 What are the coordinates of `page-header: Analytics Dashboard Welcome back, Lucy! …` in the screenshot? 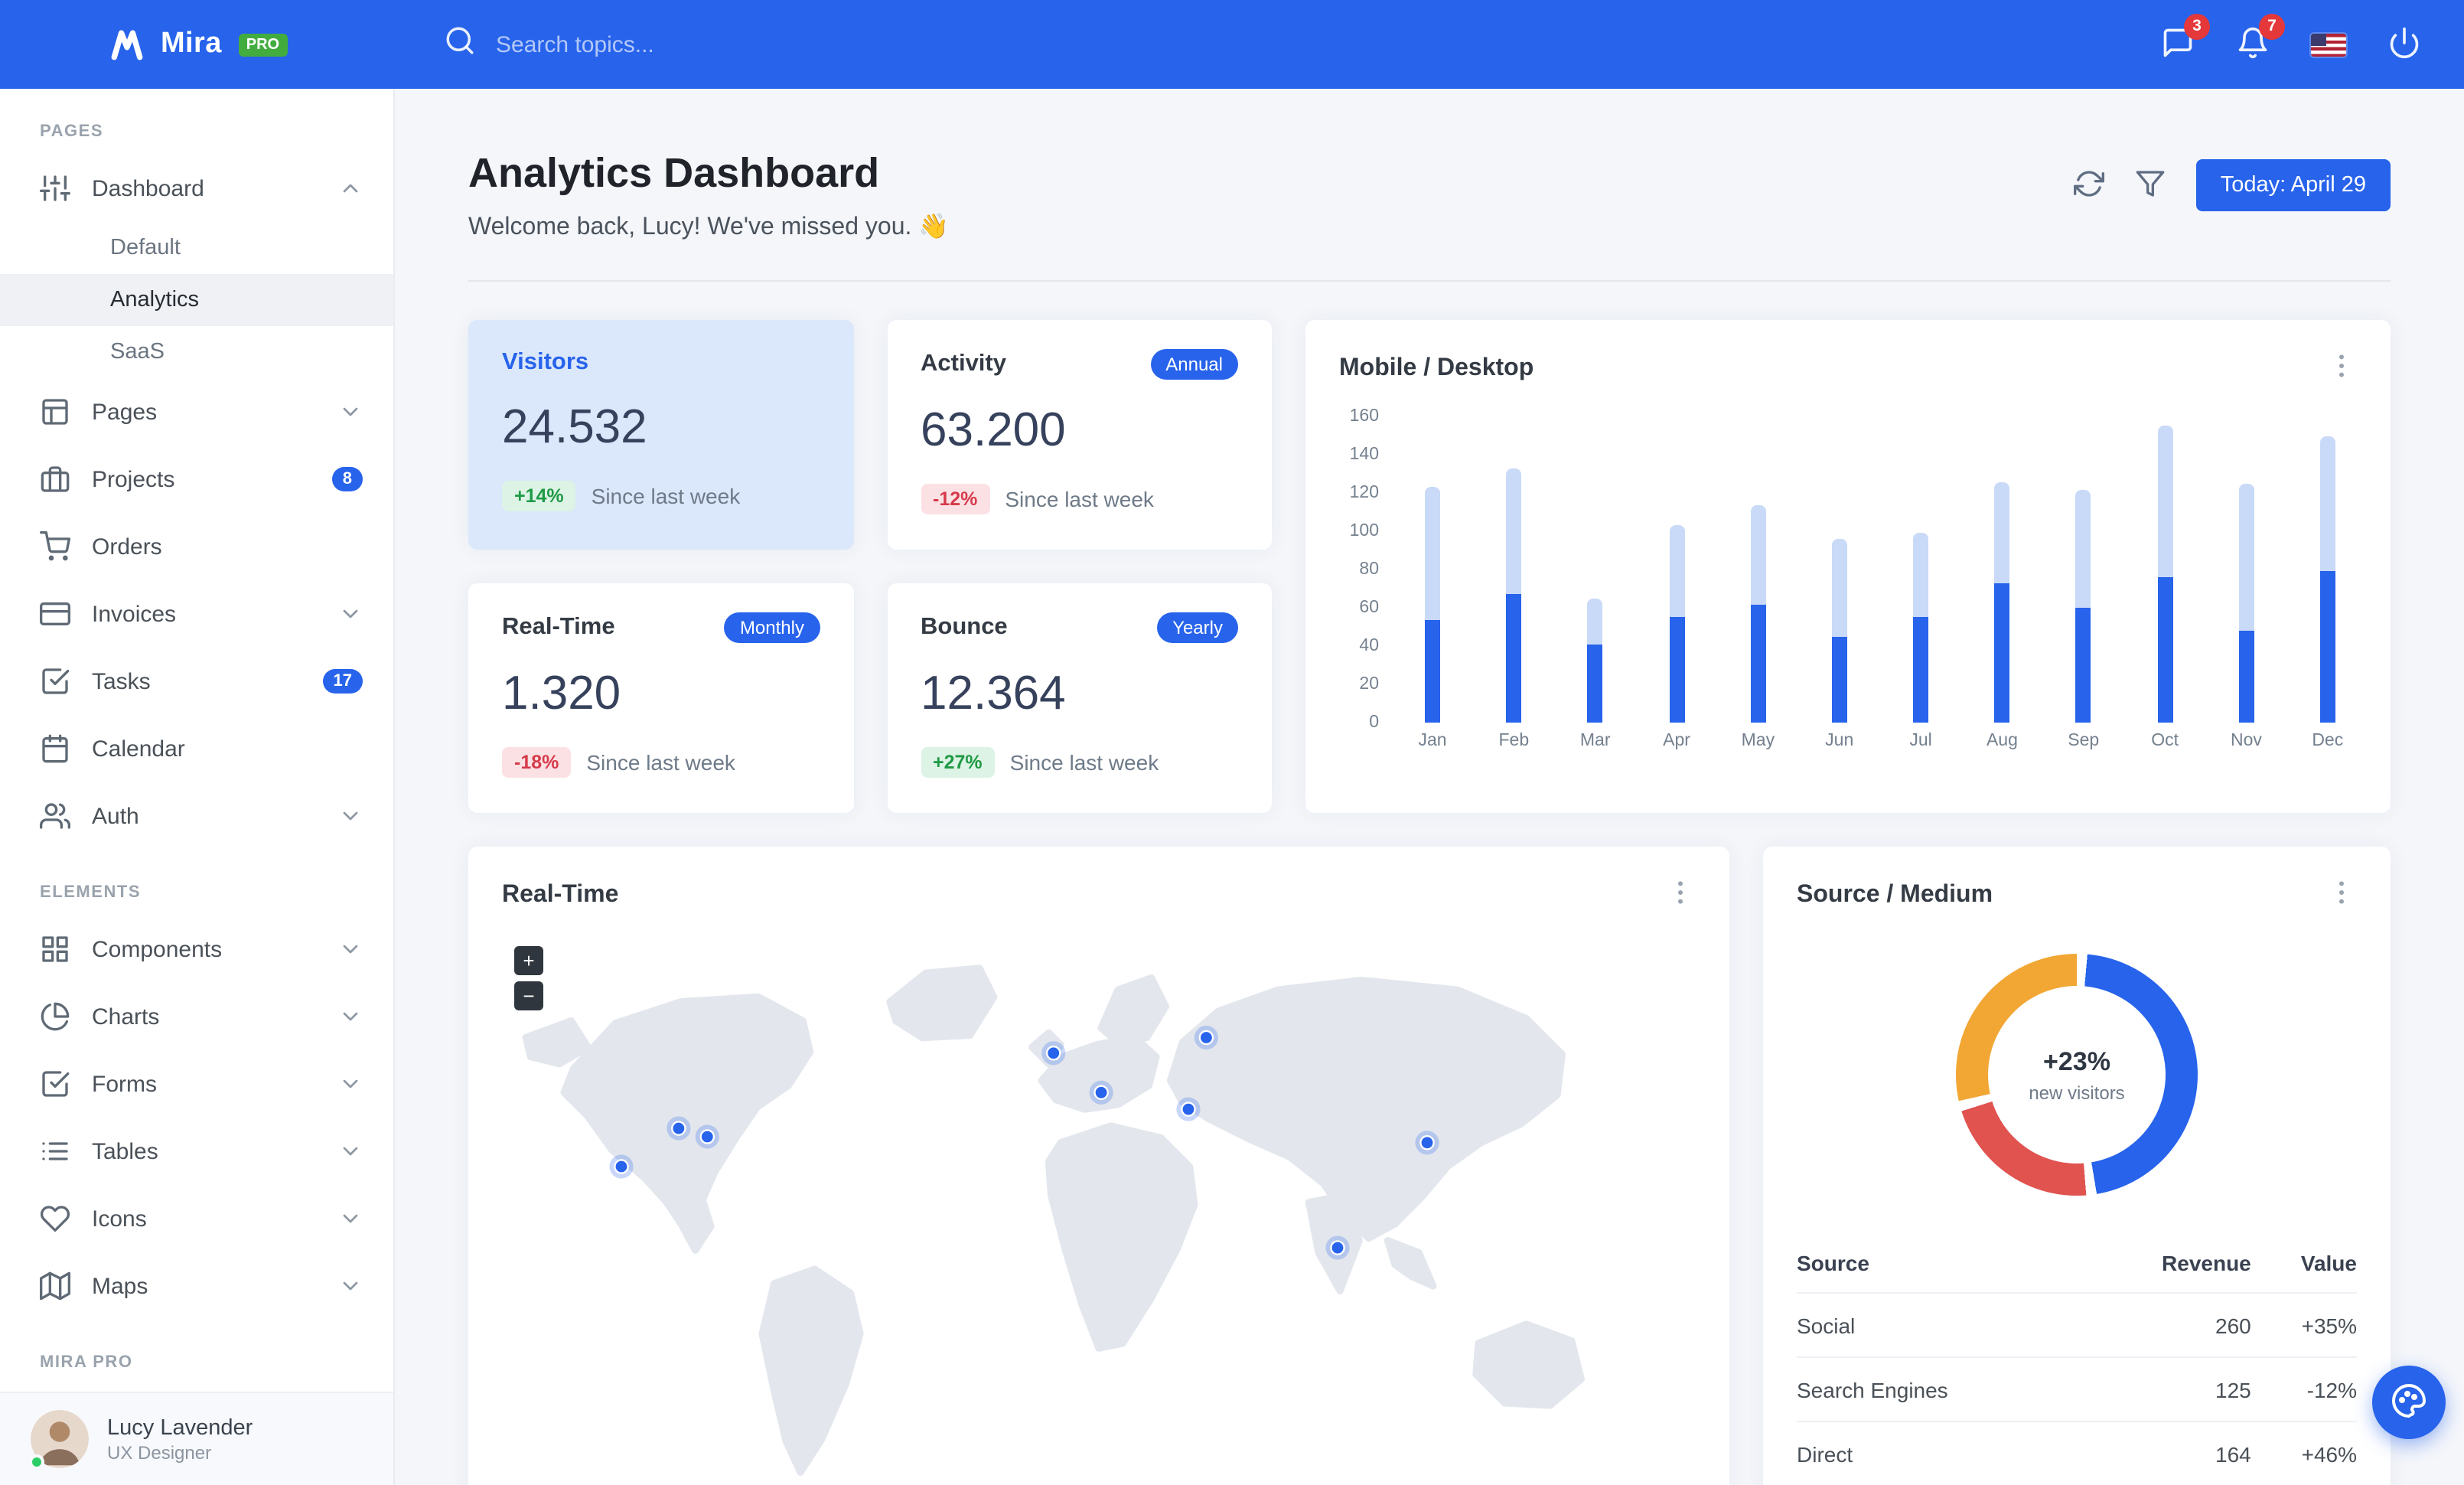 It's located at (1429, 196).